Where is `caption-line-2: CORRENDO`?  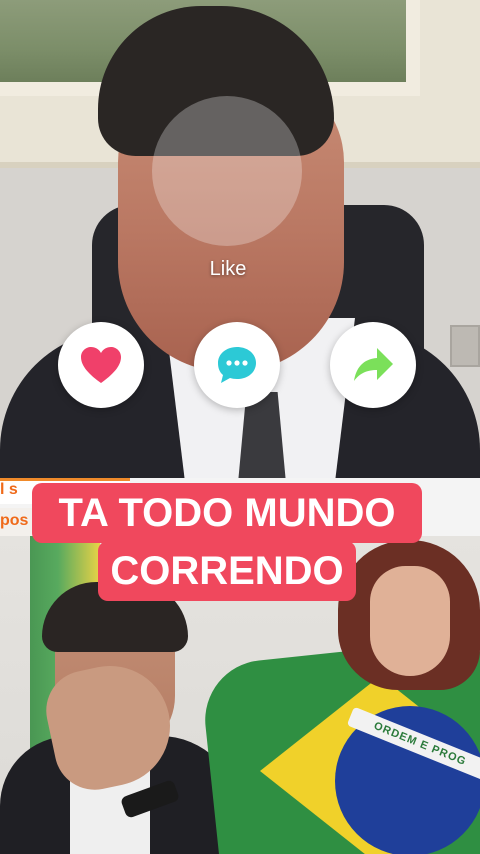 caption-line-2: CORRENDO is located at coordinates (227, 571).